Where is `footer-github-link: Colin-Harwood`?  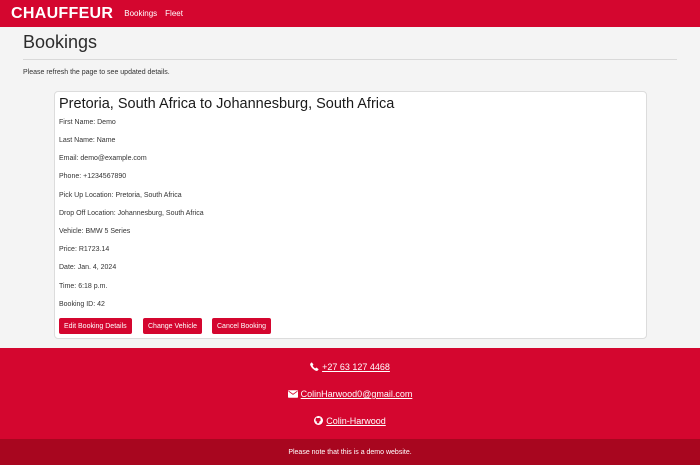
footer-github-link: Colin-Harwood is located at coordinates (350, 421).